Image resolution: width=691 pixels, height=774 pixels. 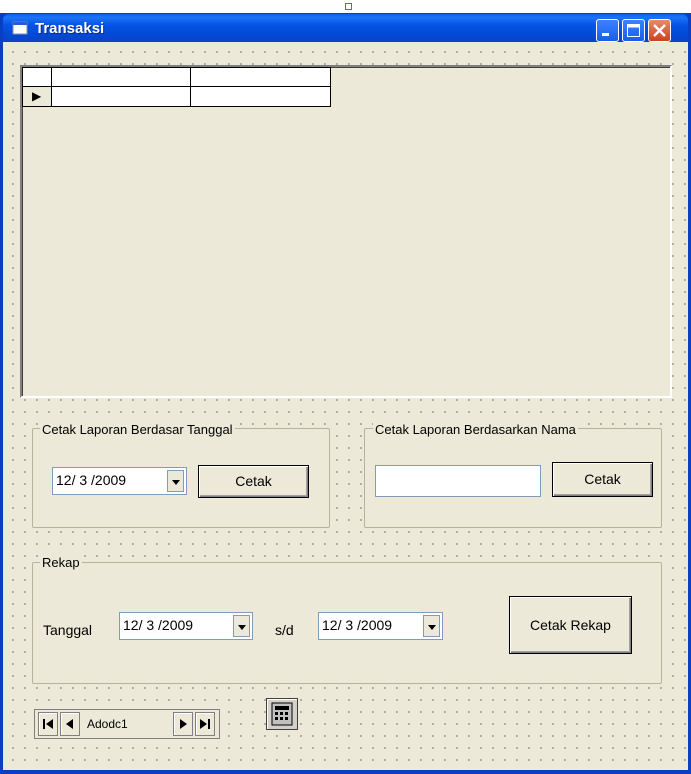 I want to click on adodc-control: Adodc1, so click(x=127, y=724).